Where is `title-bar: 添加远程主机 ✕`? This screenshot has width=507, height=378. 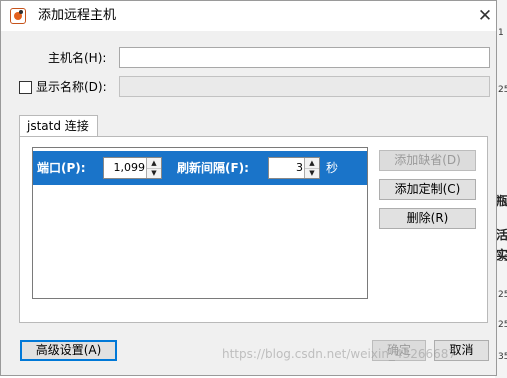 title-bar: 添加远程主机 ✕ is located at coordinates (248, 16).